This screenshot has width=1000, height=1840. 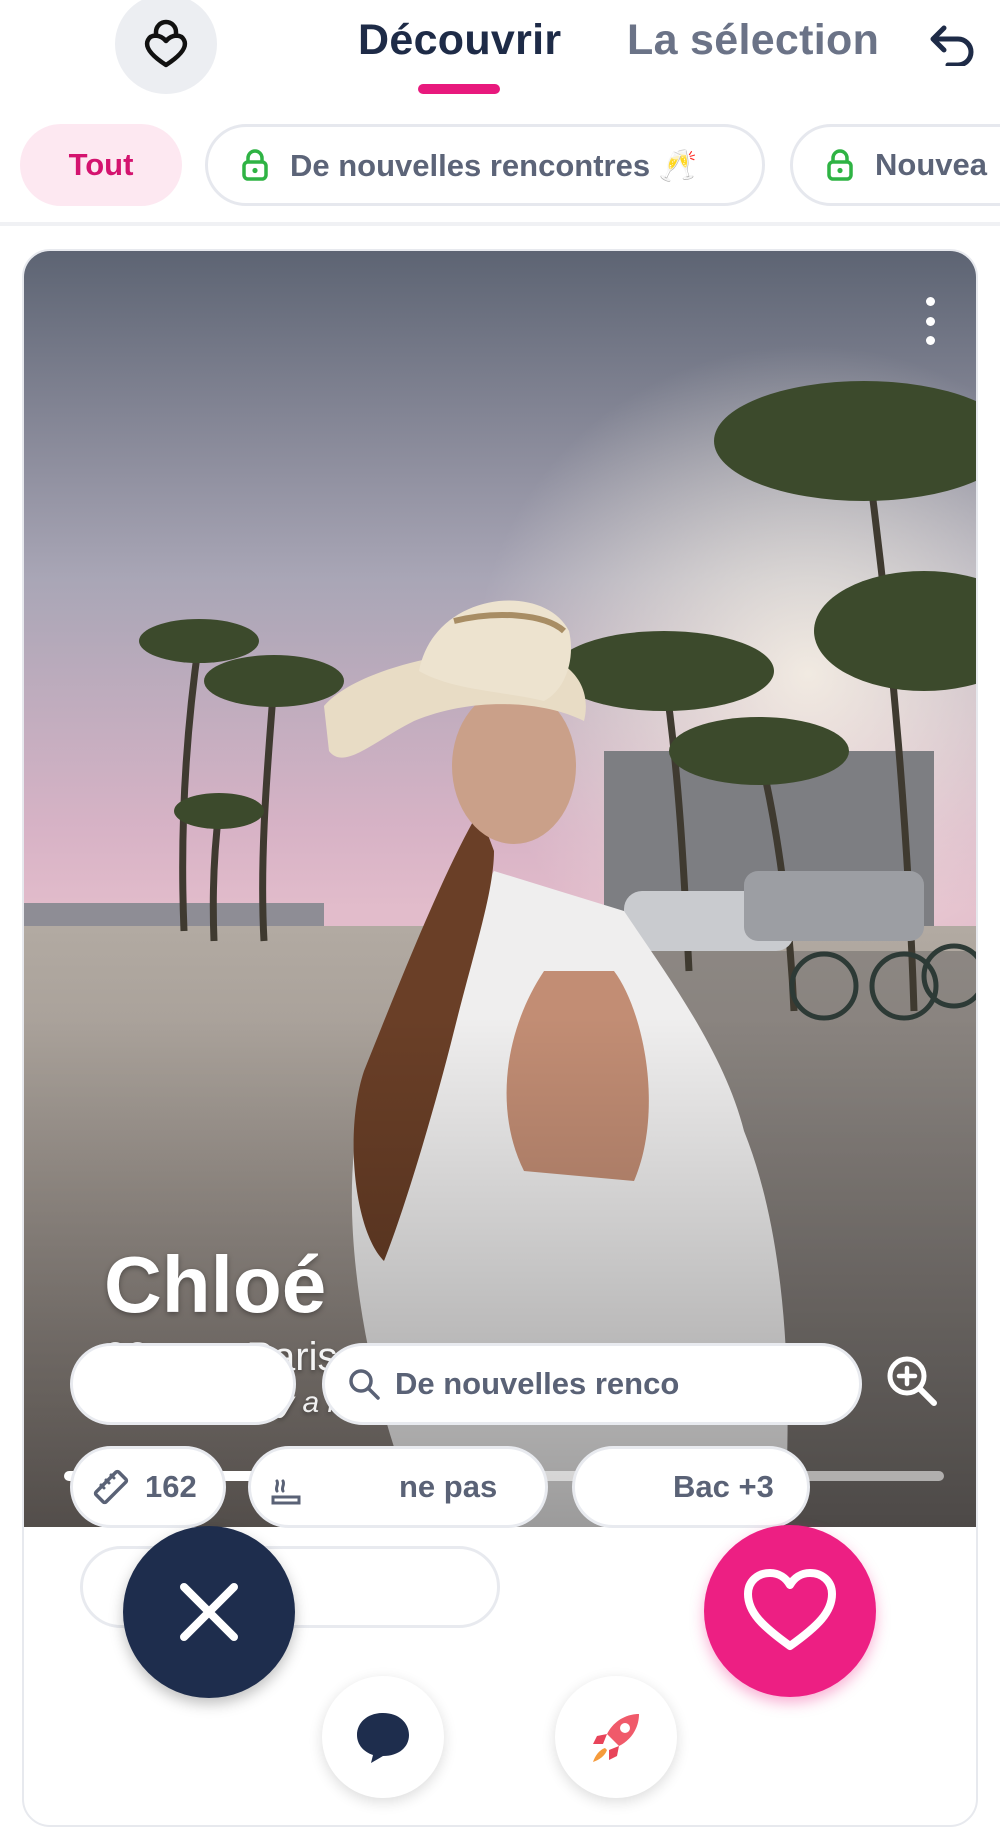 What do you see at coordinates (398, 1487) in the screenshot?
I see `info-pill-smoking: ne pas` at bounding box center [398, 1487].